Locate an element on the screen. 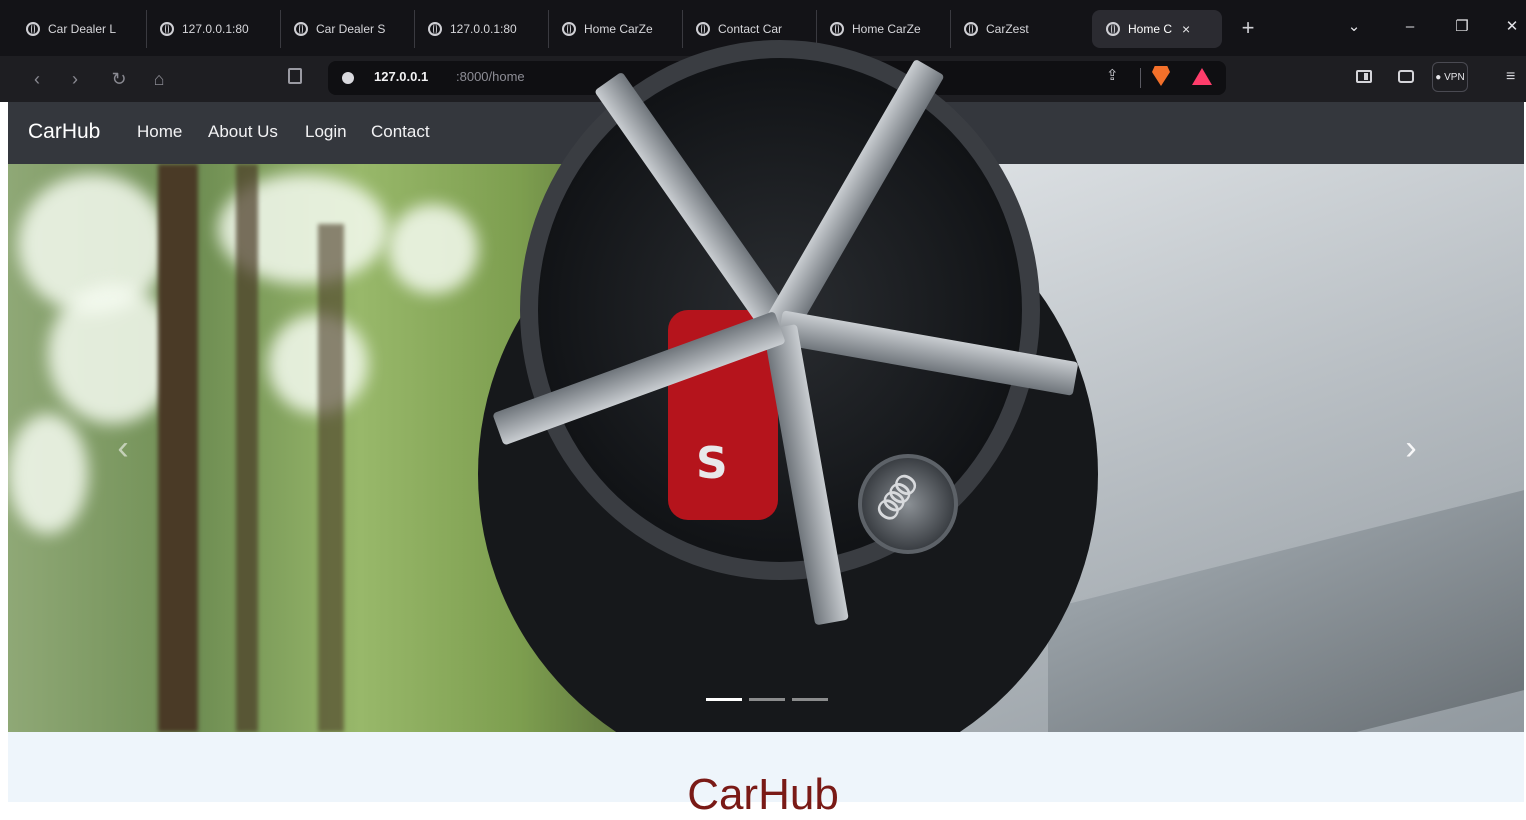  bookmark-icon is located at coordinates (295, 76).